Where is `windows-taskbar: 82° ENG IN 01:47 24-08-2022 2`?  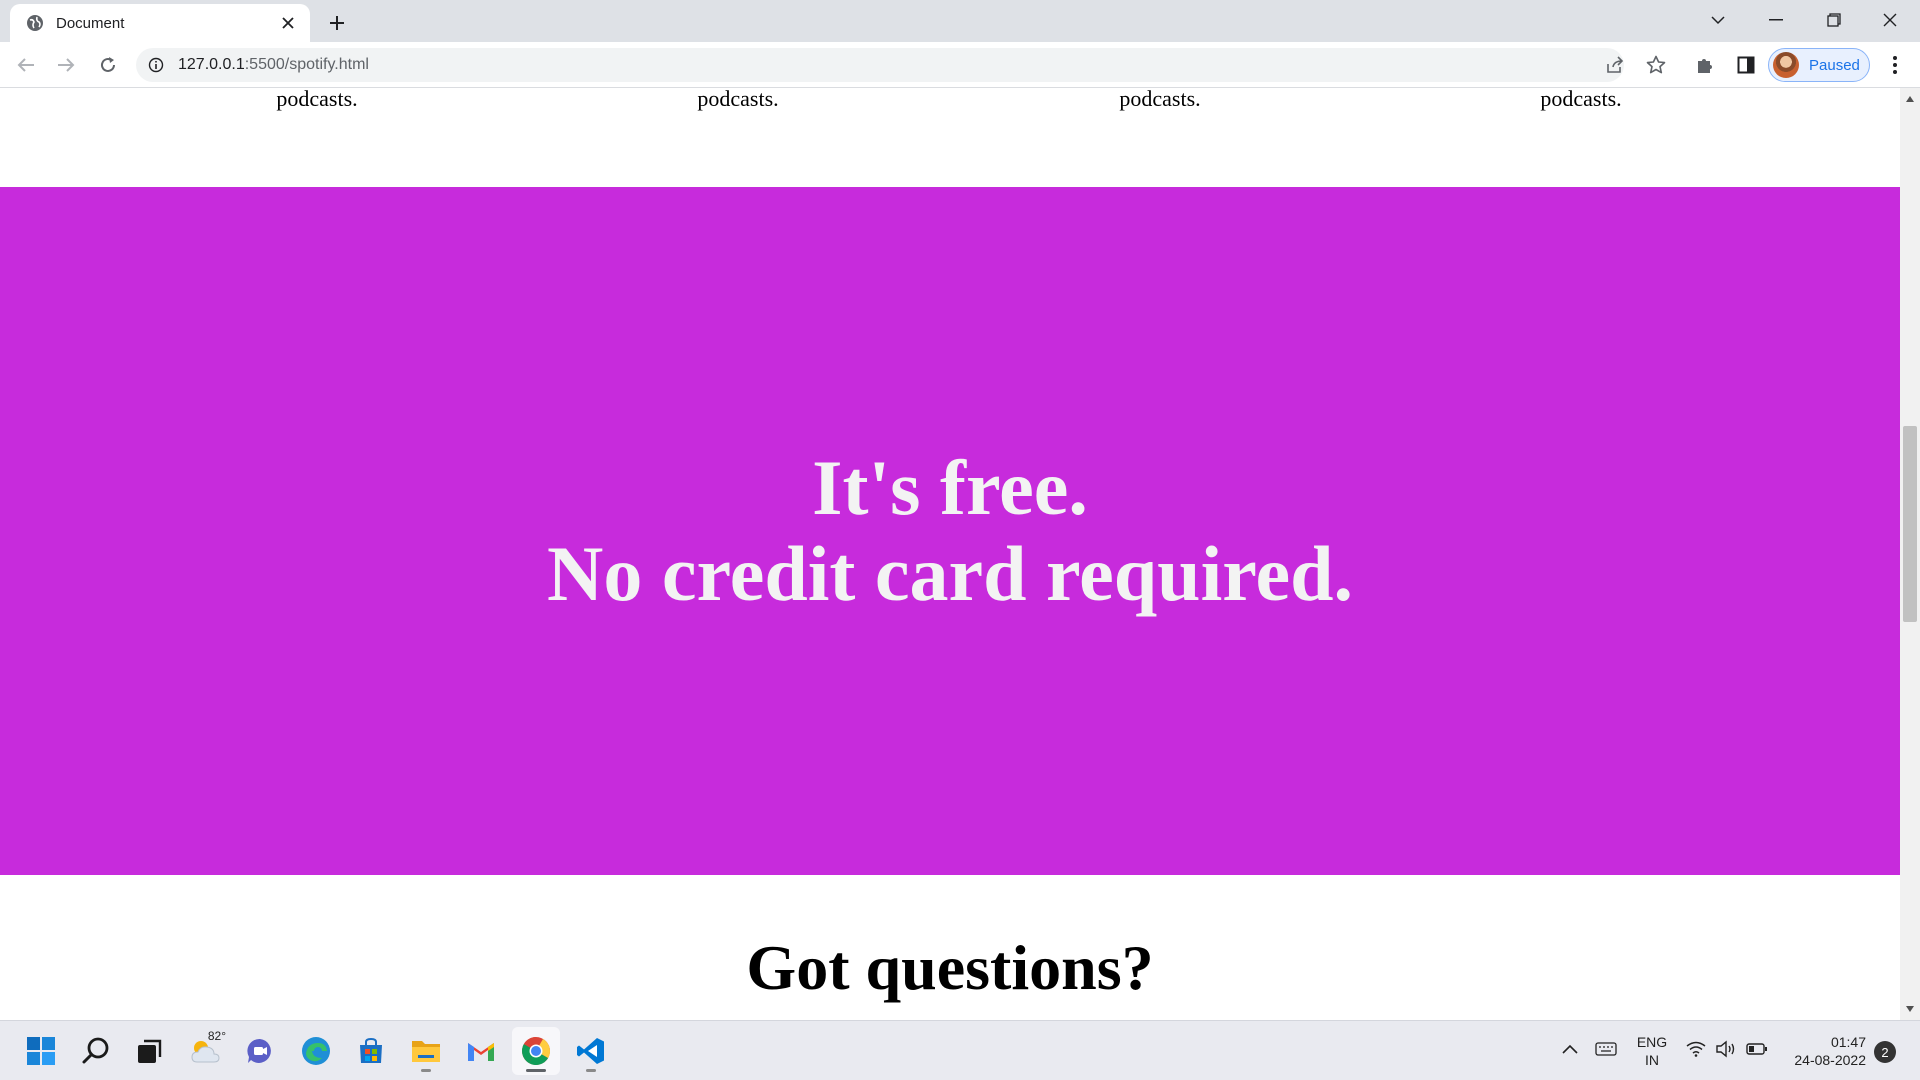
windows-taskbar: 82° ENG IN 01:47 24-08-2022 2 is located at coordinates (960, 1050).